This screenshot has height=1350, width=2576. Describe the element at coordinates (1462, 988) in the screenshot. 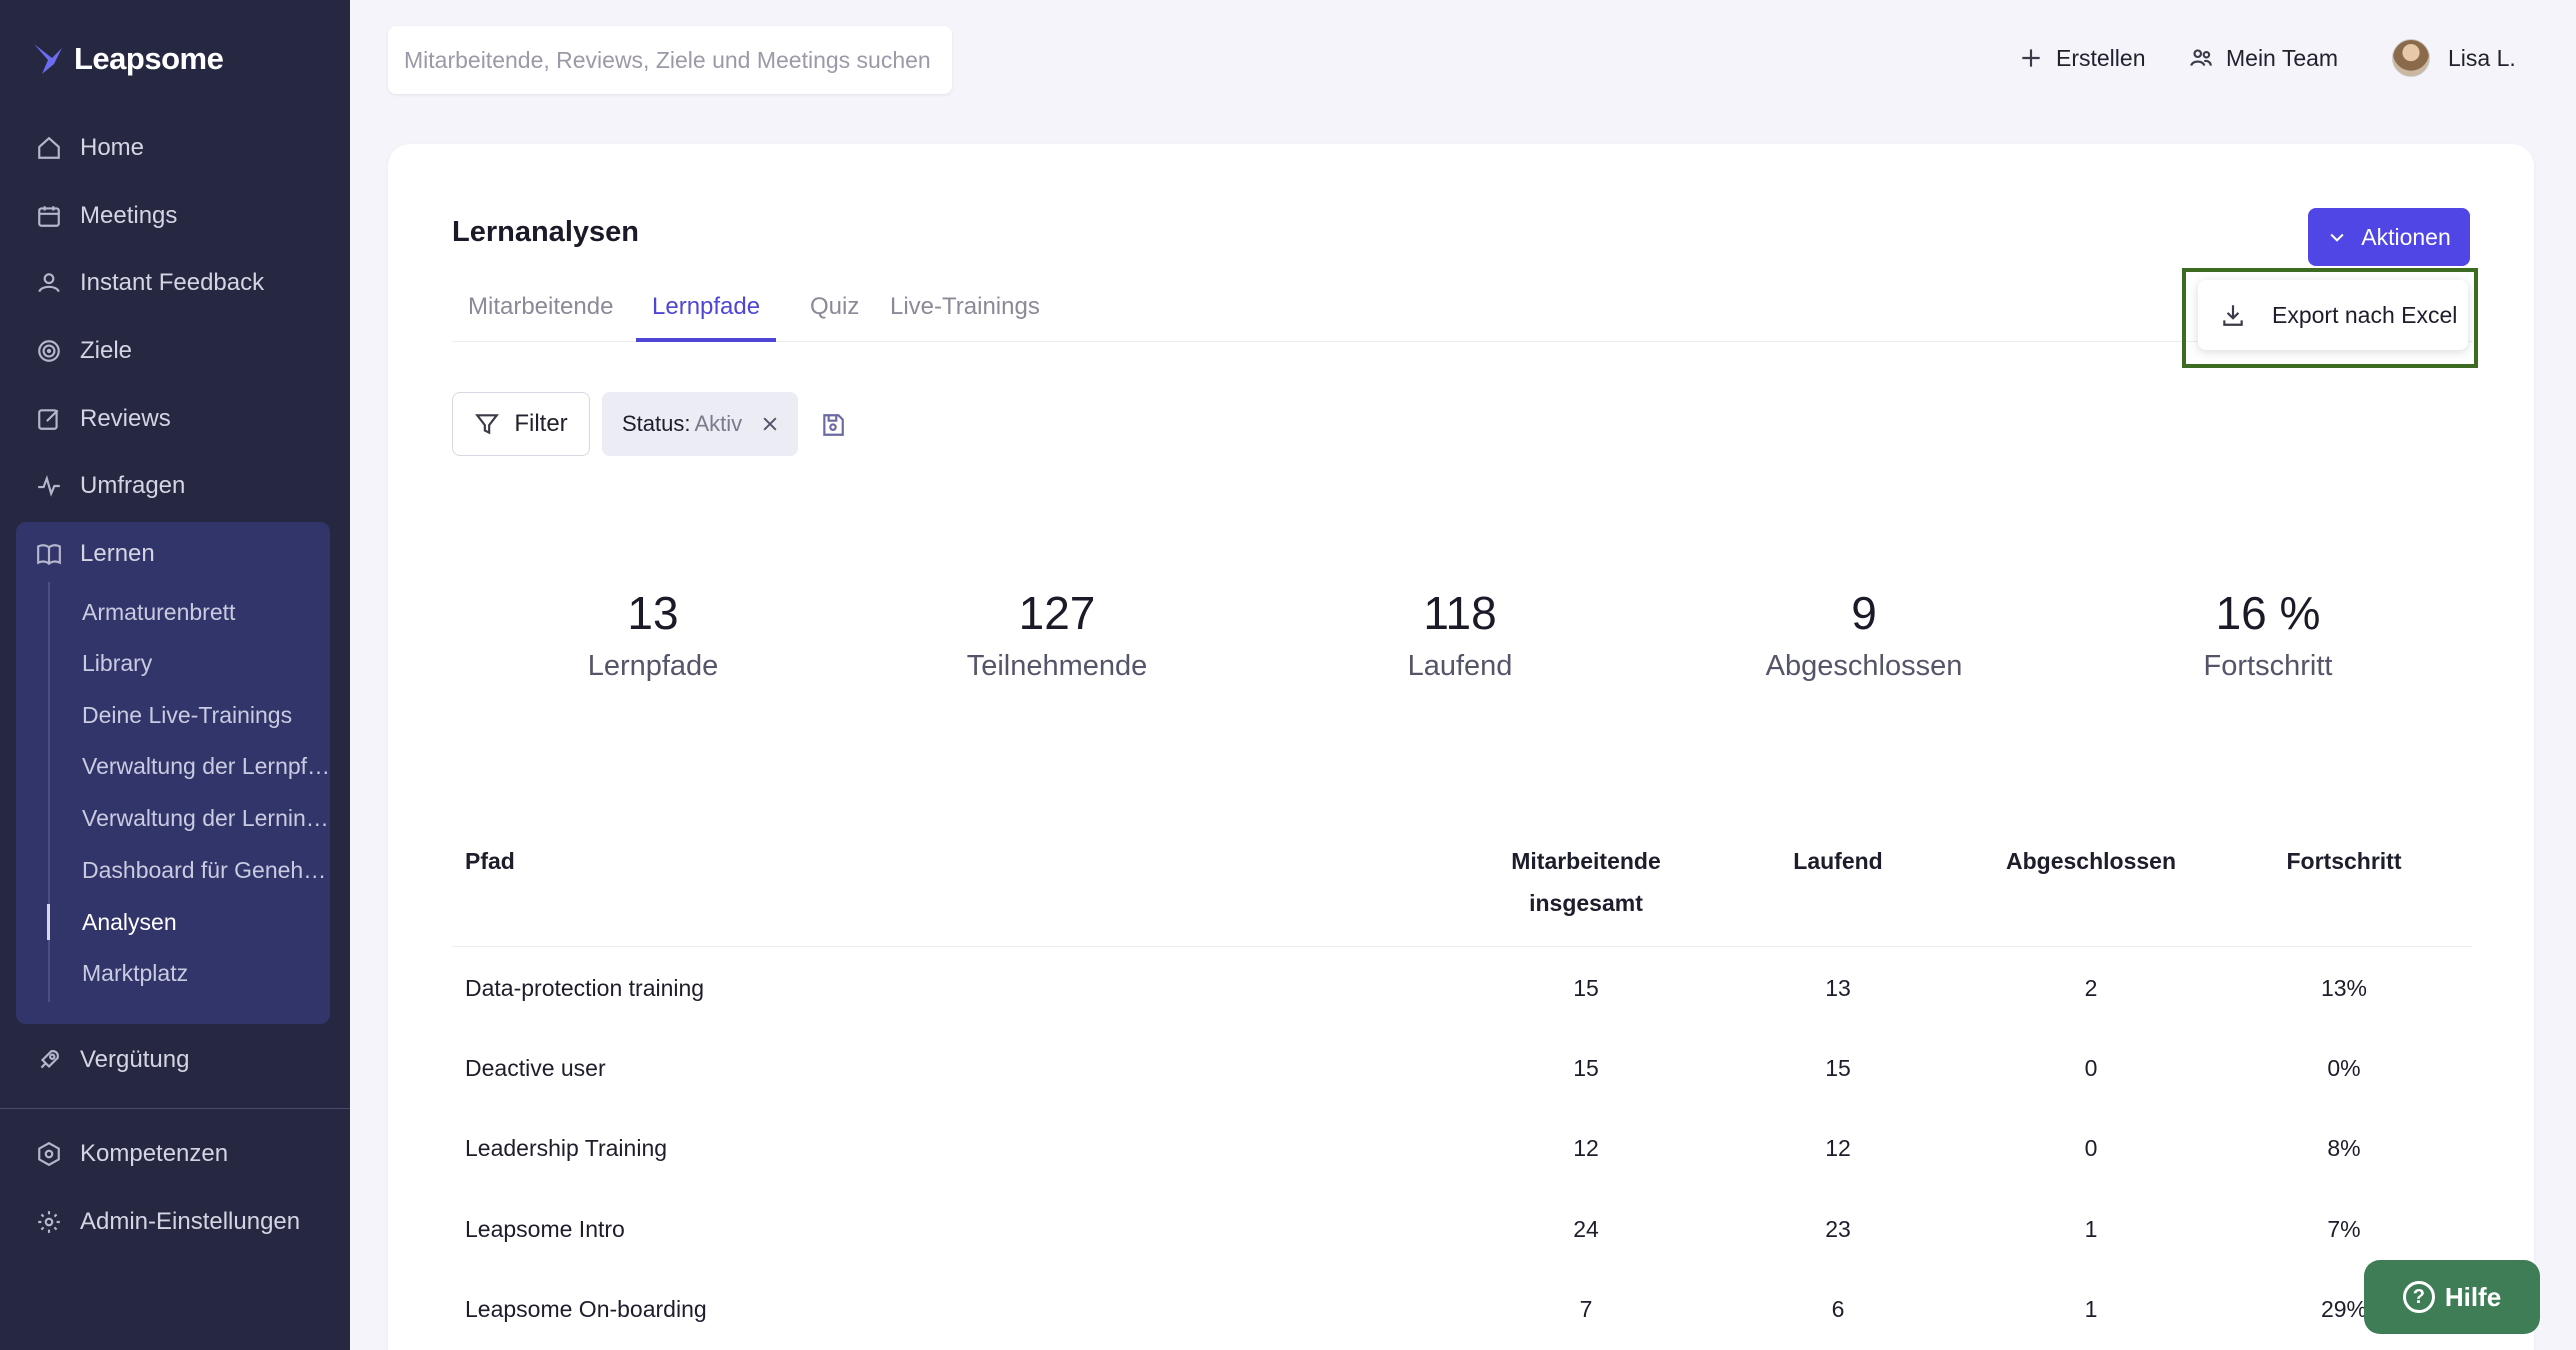

I see `table-row: Data-protection training 15 13 2 13%` at that location.